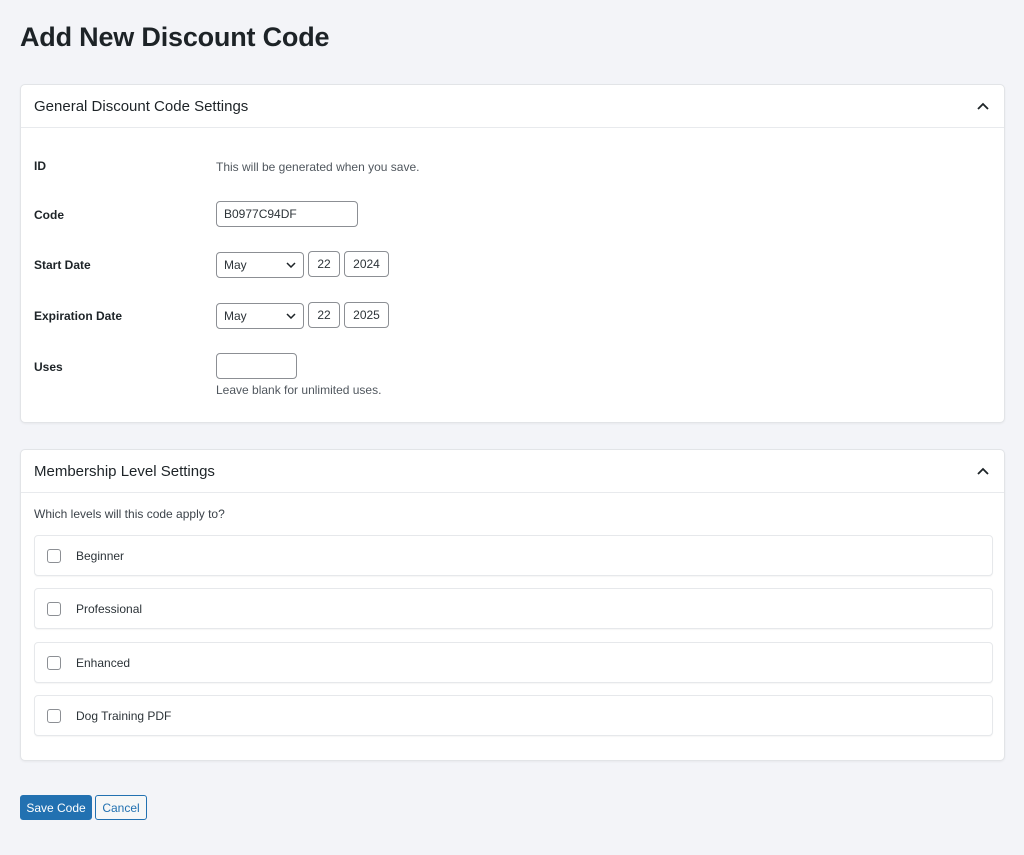  Describe the element at coordinates (513, 608) in the screenshot. I see `level-row-professional: Professional` at that location.